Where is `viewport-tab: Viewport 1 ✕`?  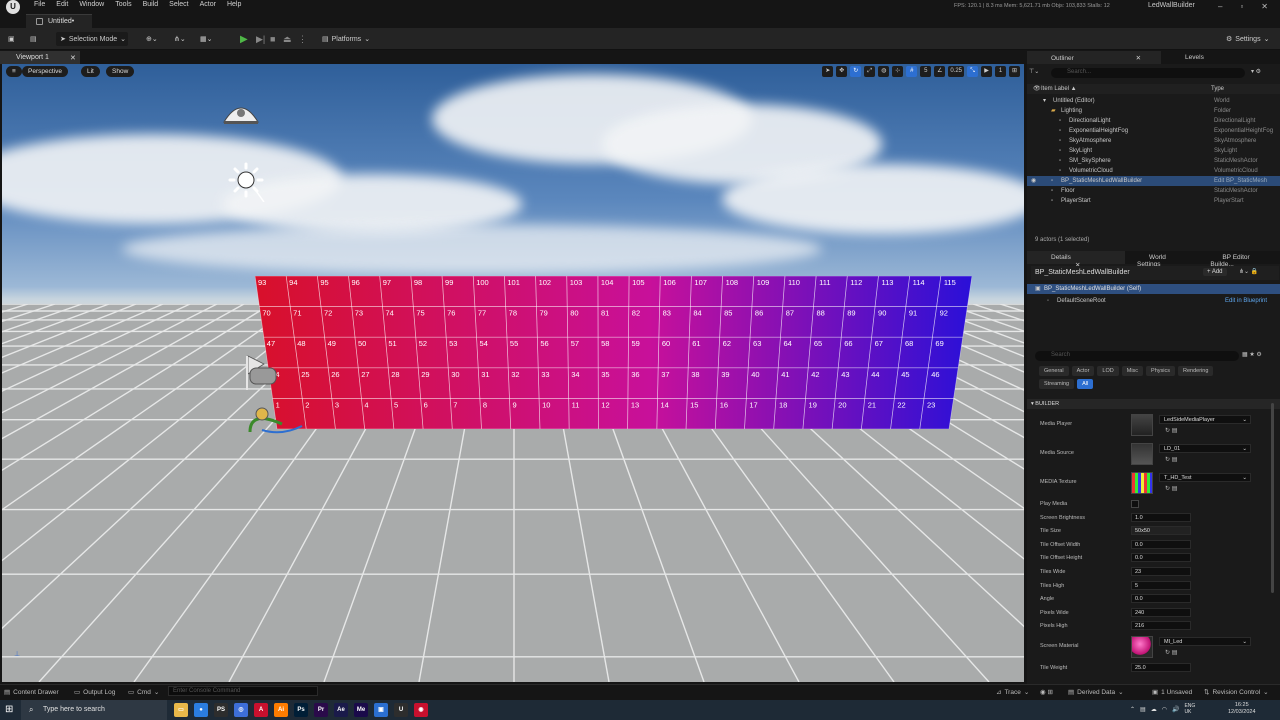 viewport-tab: Viewport 1 ✕ is located at coordinates (40, 57).